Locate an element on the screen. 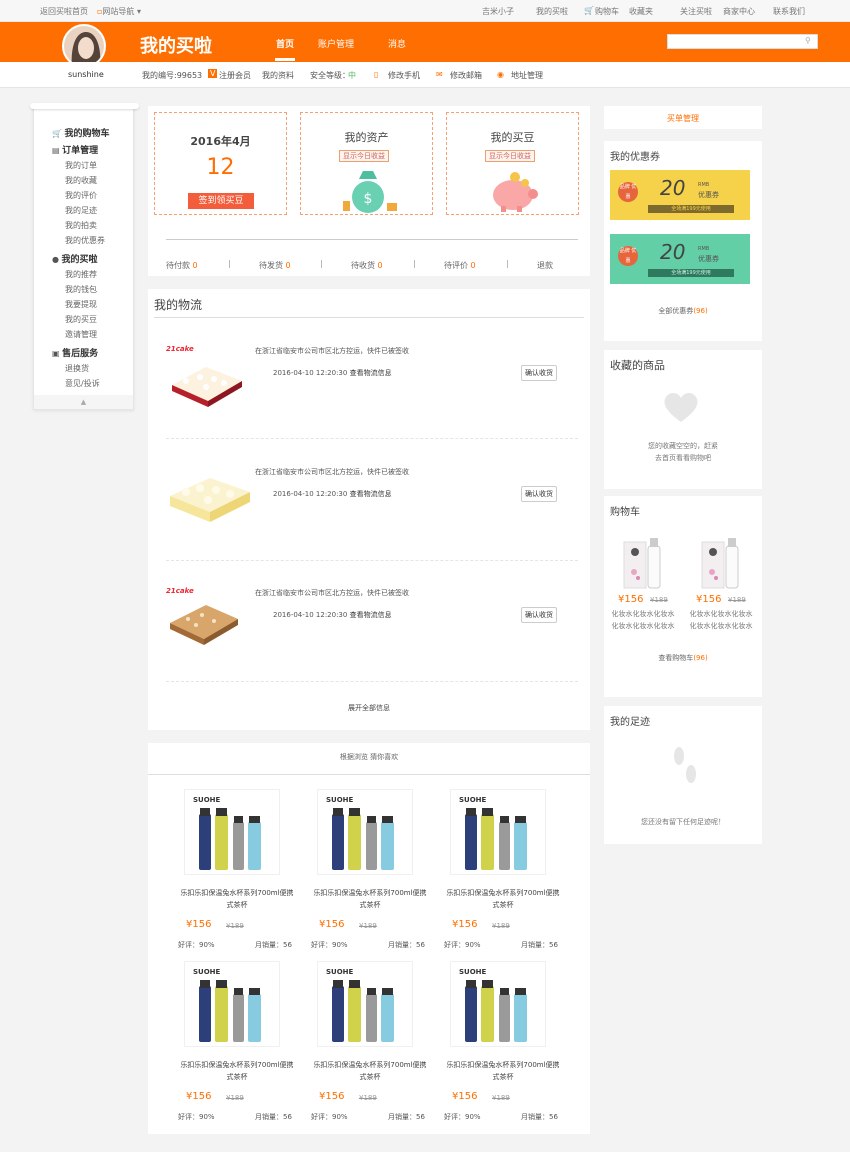  profile-link: 我的资料 is located at coordinates (278, 75).